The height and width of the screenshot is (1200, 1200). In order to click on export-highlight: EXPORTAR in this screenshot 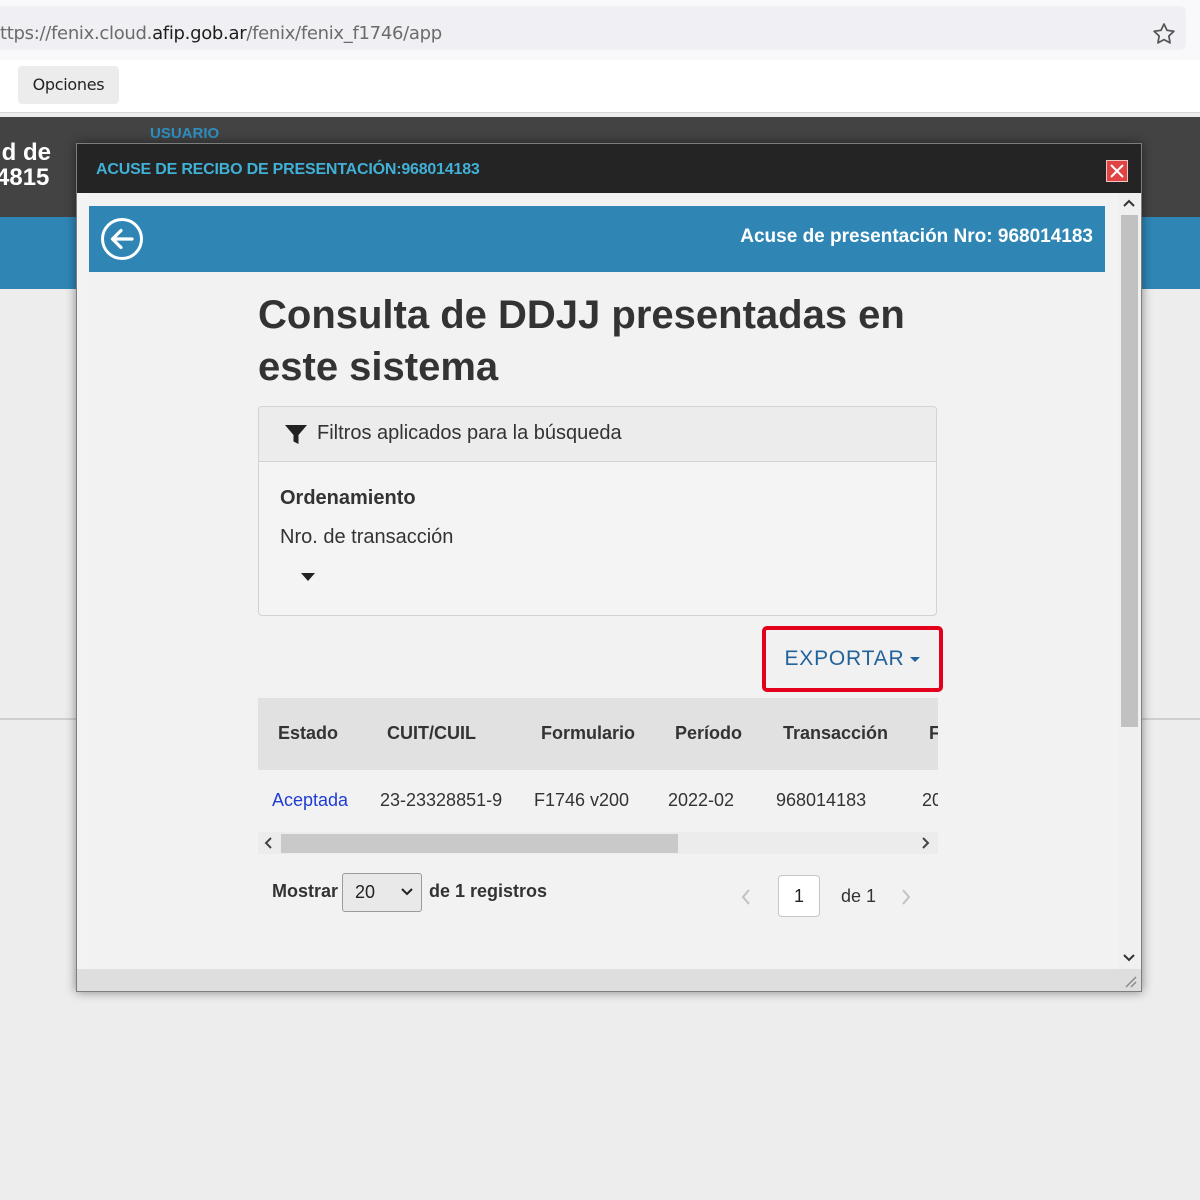, I will do `click(852, 659)`.